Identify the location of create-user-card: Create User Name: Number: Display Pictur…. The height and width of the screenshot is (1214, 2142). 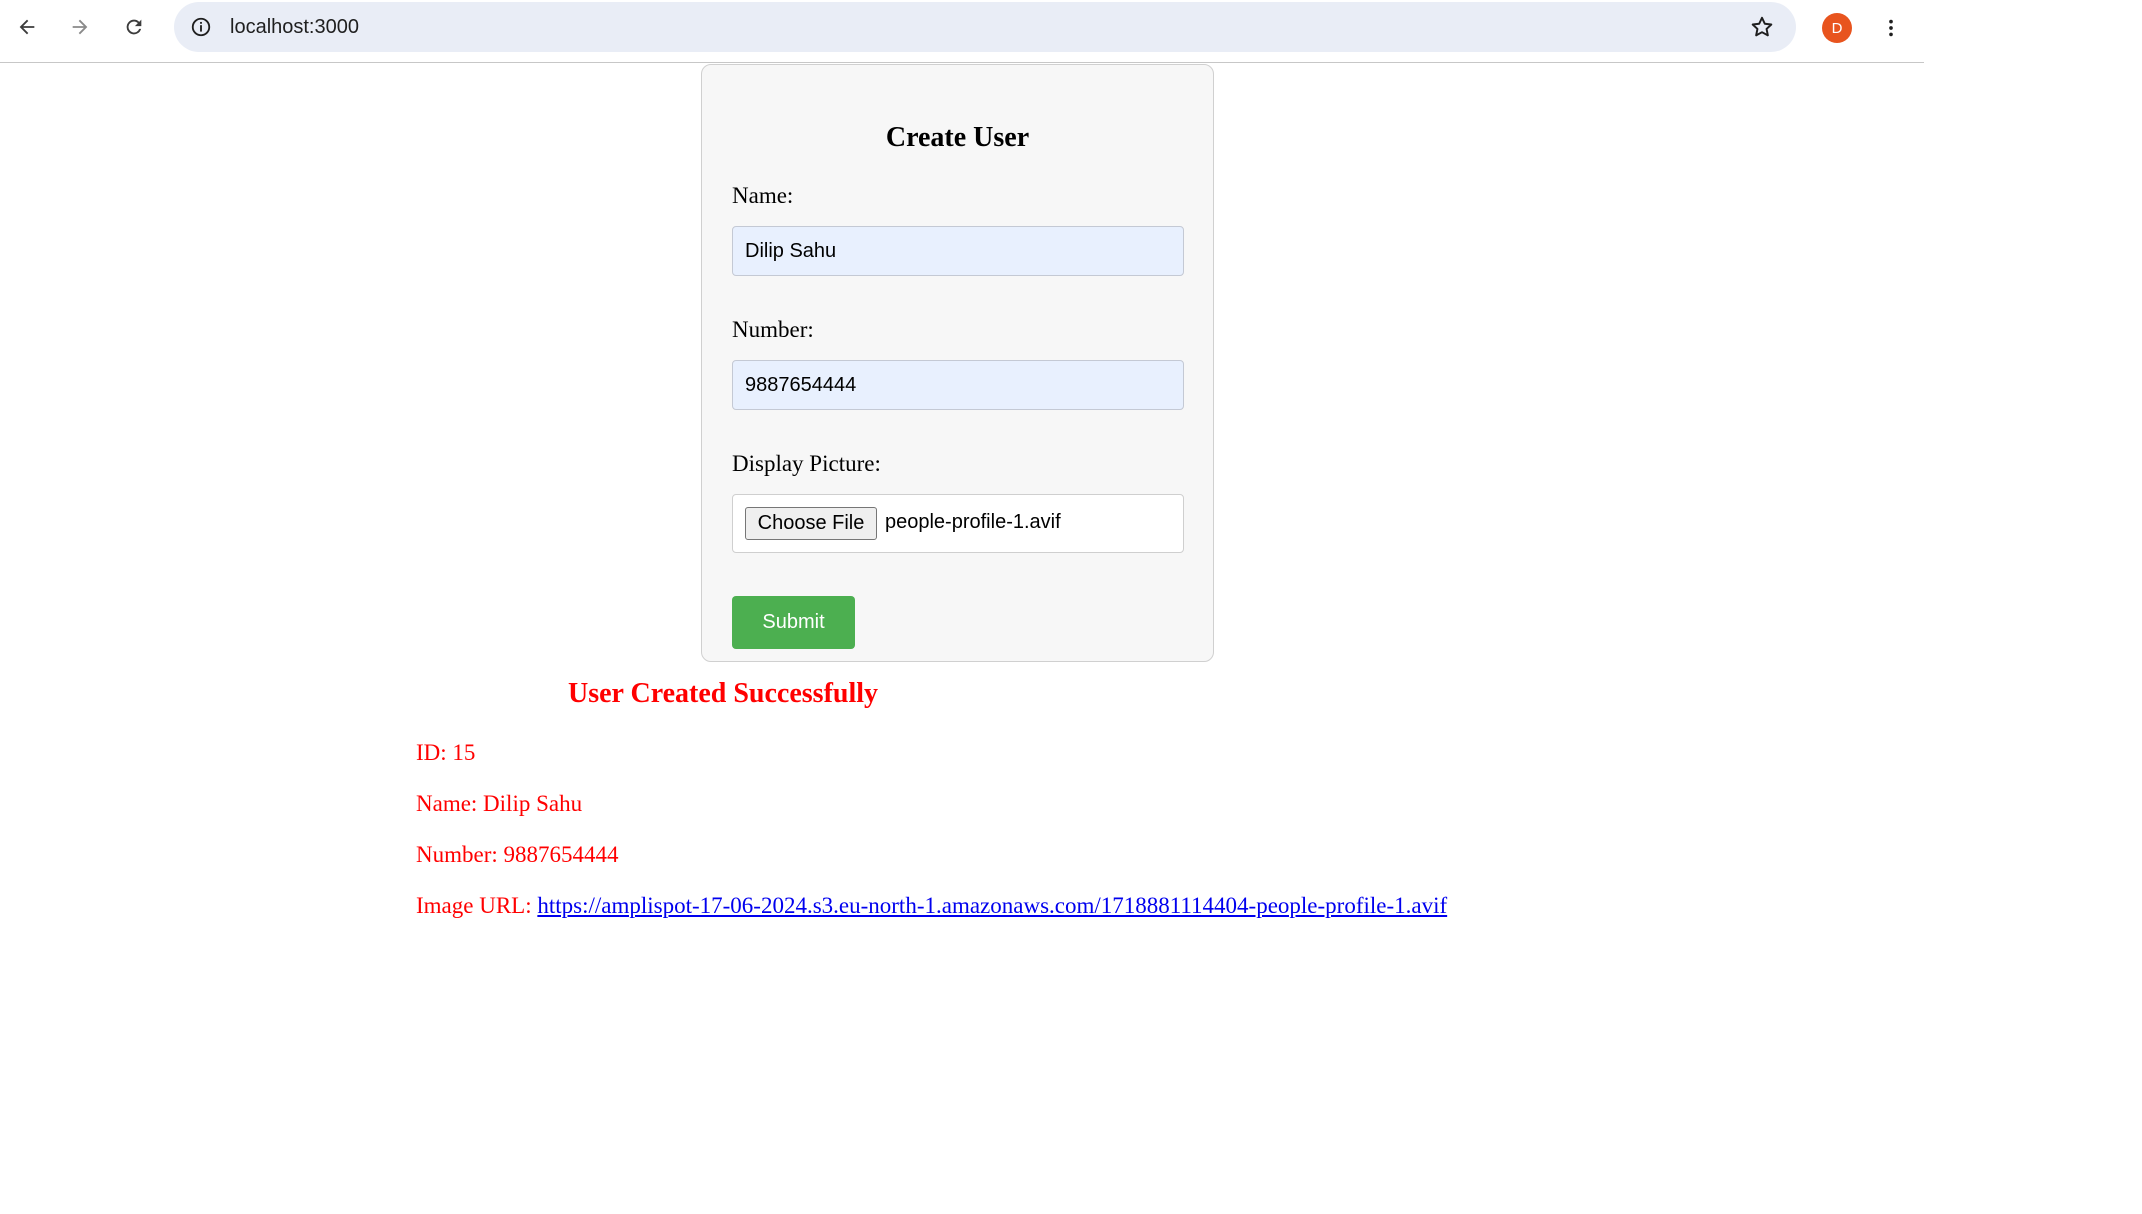
(957, 363).